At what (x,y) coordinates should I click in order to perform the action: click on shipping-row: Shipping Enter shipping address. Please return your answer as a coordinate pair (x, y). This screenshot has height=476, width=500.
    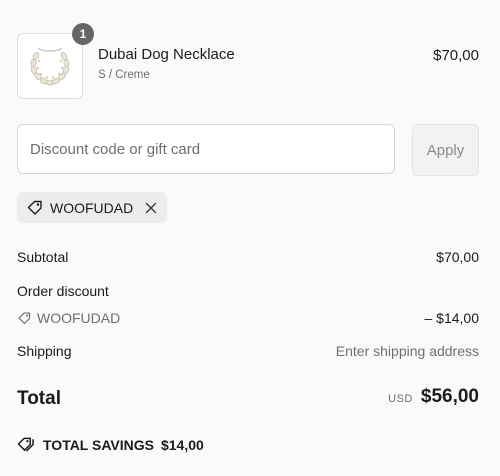
    Looking at the image, I should click on (248, 351).